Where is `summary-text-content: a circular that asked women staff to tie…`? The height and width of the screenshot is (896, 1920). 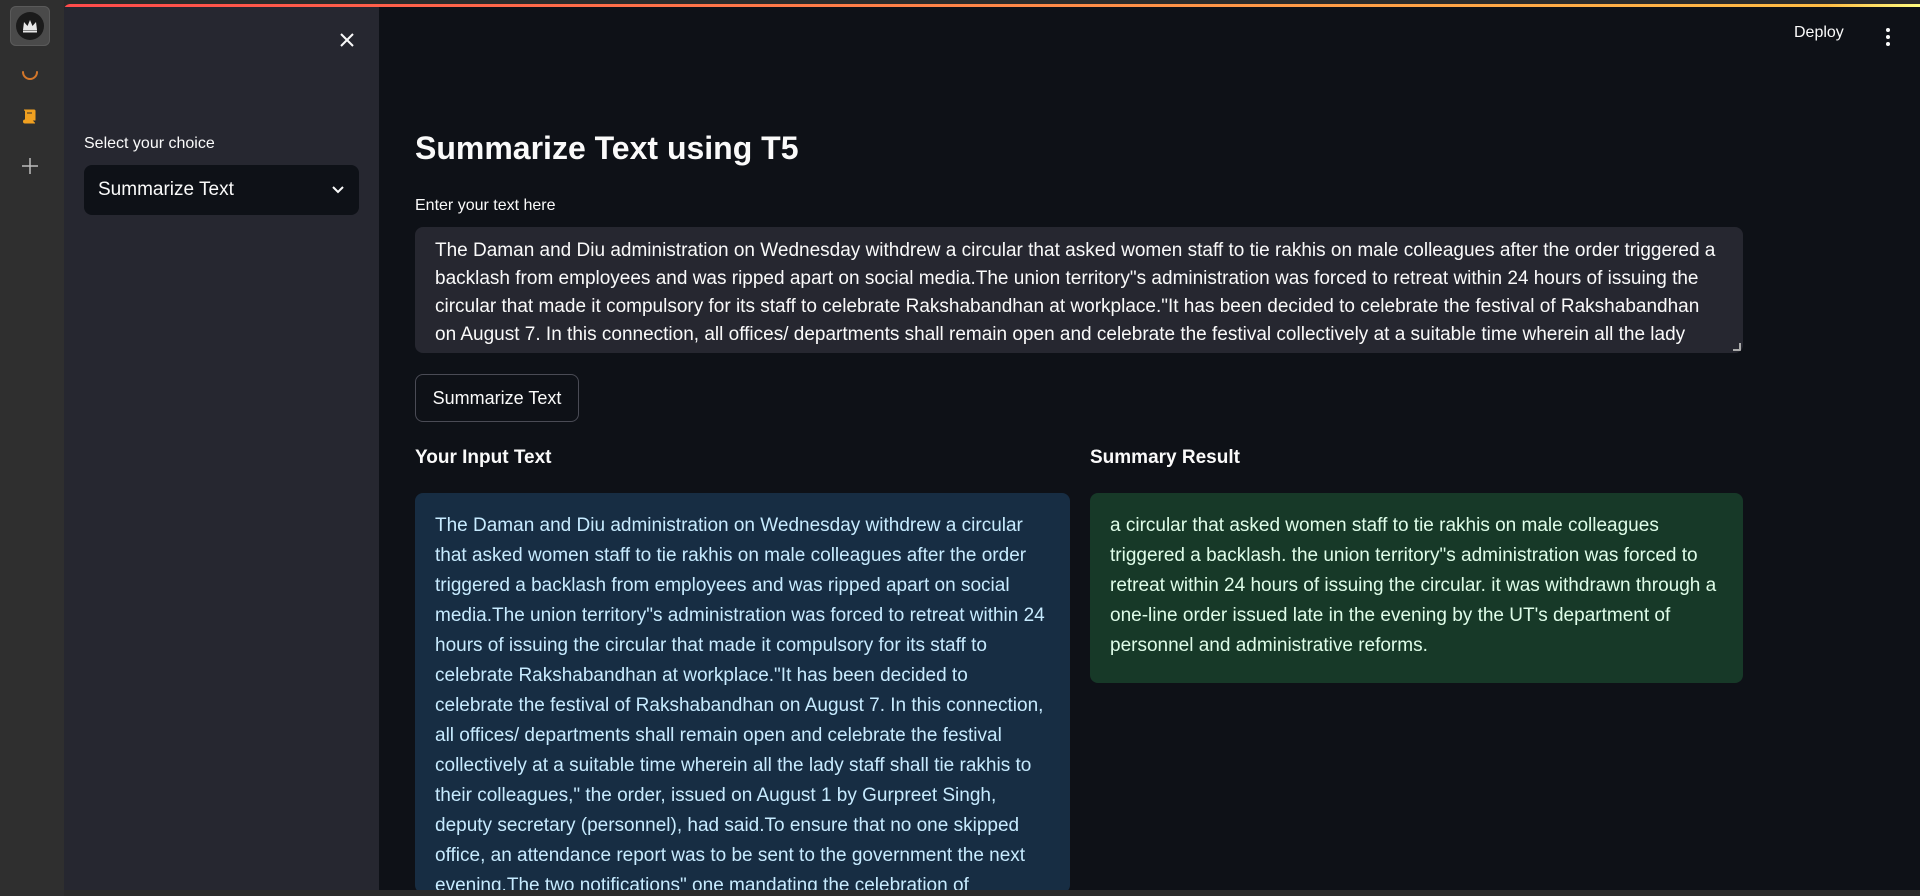
summary-text-content: a circular that asked women staff to tie… is located at coordinates (1413, 585).